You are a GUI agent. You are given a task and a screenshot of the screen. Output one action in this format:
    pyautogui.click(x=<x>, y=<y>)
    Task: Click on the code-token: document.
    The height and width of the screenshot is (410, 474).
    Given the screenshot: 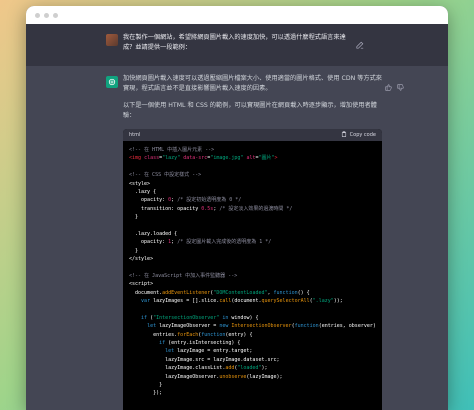 What is the action you would take?
    pyautogui.click(x=146, y=292)
    